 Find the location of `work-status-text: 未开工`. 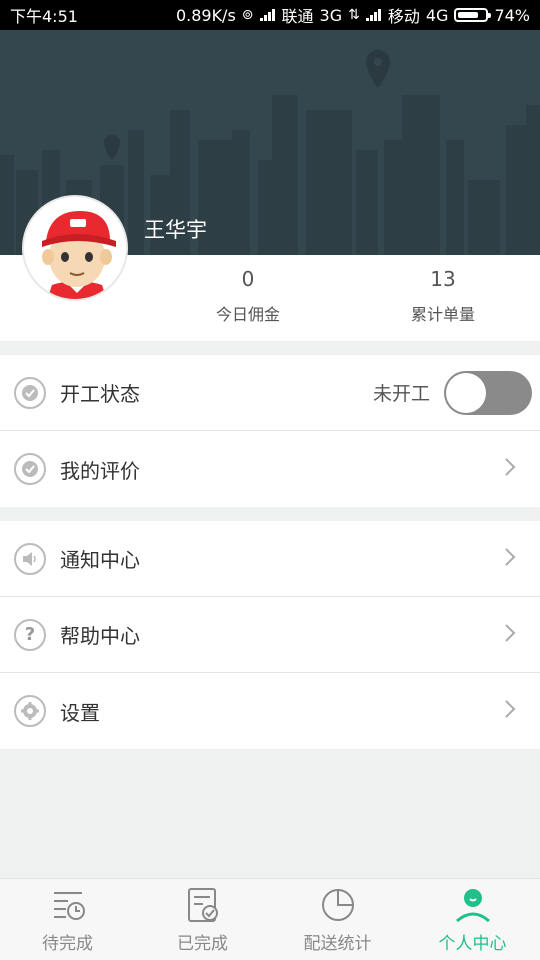

work-status-text: 未开工 is located at coordinates (401, 394).